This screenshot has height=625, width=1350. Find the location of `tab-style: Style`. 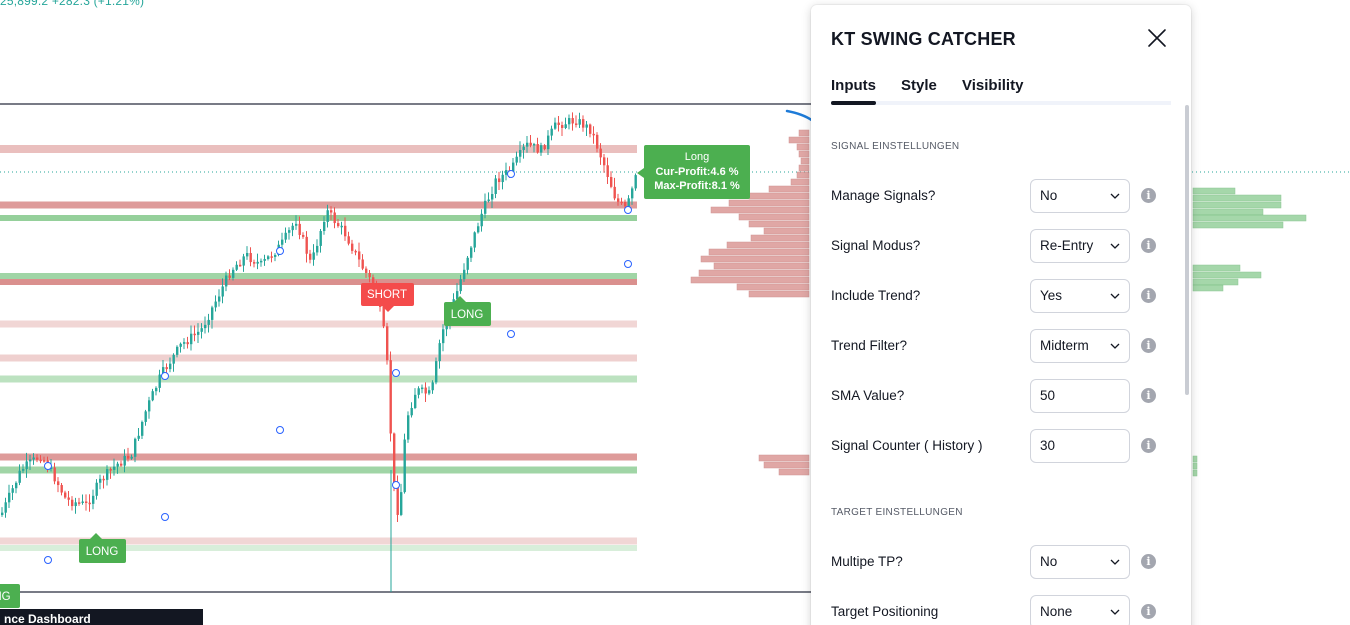

tab-style: Style is located at coordinates (919, 85).